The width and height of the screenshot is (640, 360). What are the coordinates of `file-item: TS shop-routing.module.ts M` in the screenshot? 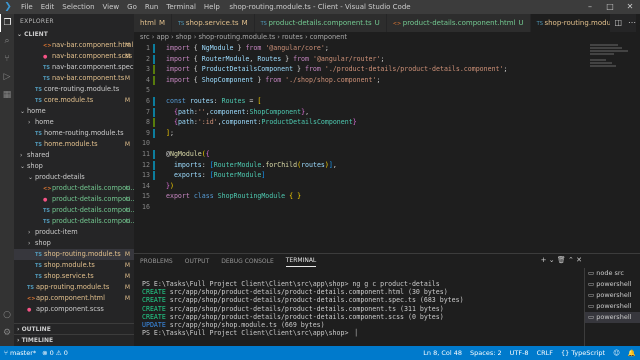 It's located at (74, 254).